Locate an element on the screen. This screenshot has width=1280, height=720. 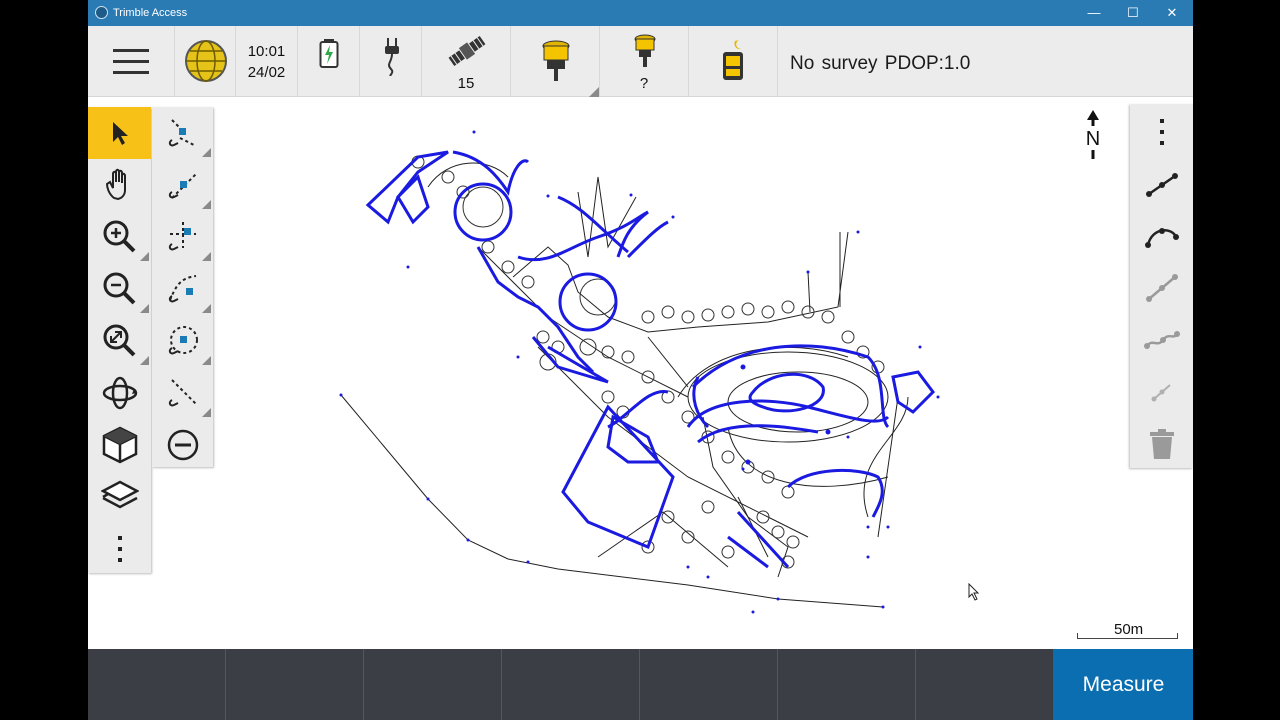
zoom-out-button is located at coordinates (119, 289).